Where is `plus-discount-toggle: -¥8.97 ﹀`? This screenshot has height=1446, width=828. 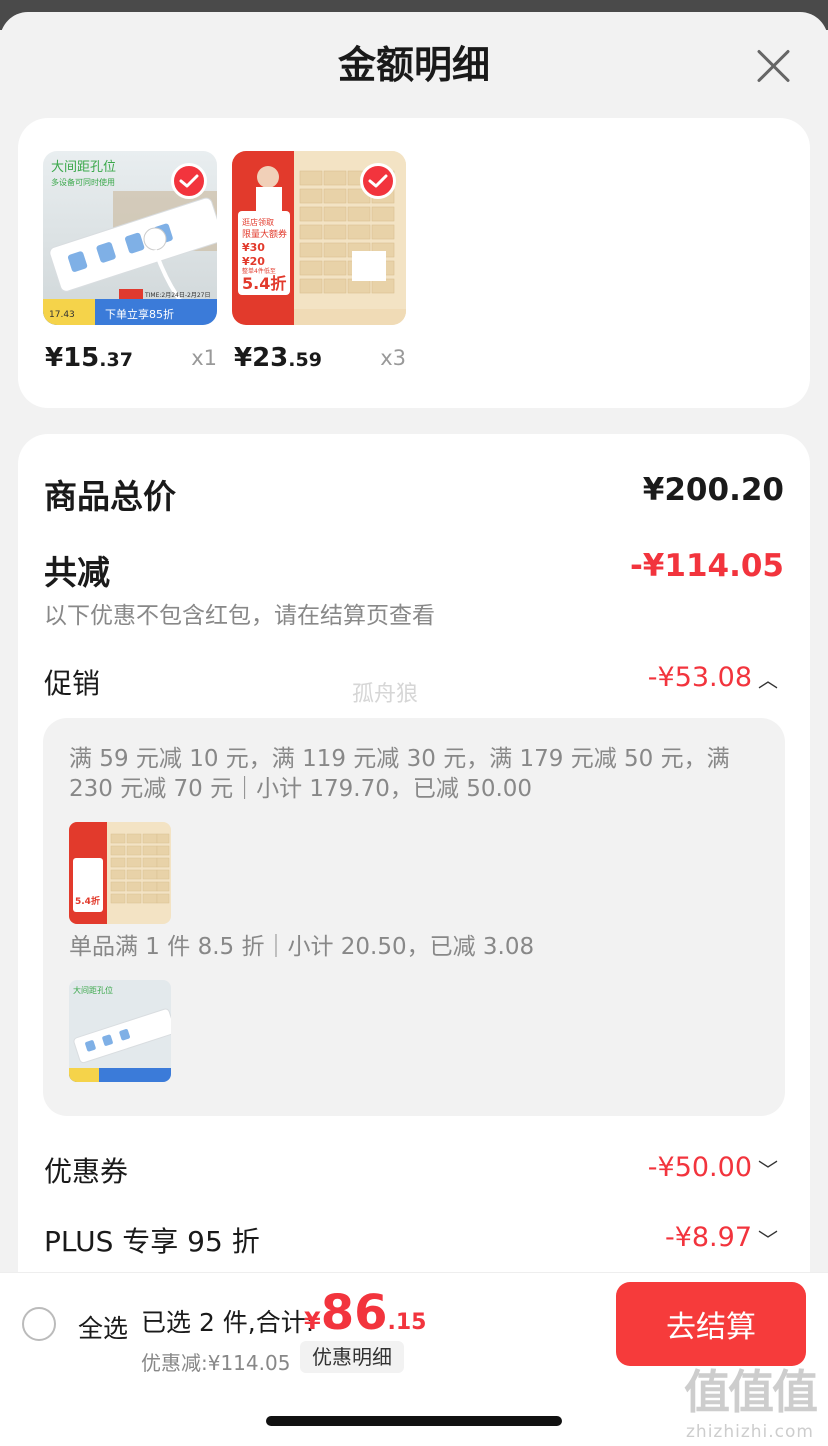 plus-discount-toggle: -¥8.97 ﹀ is located at coordinates (721, 1237).